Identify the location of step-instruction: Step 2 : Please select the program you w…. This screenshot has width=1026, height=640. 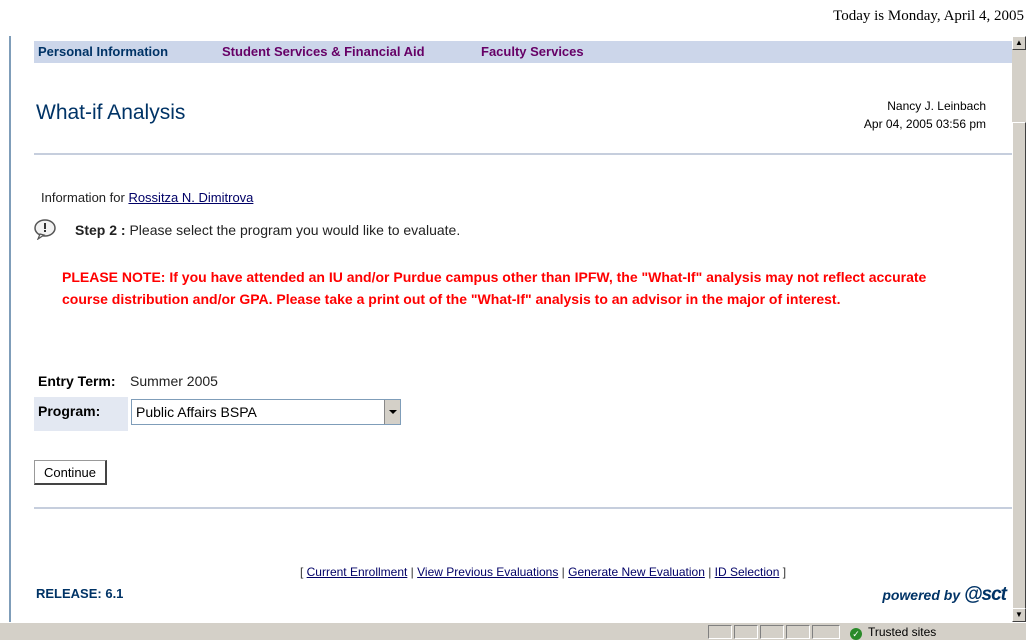
(267, 230).